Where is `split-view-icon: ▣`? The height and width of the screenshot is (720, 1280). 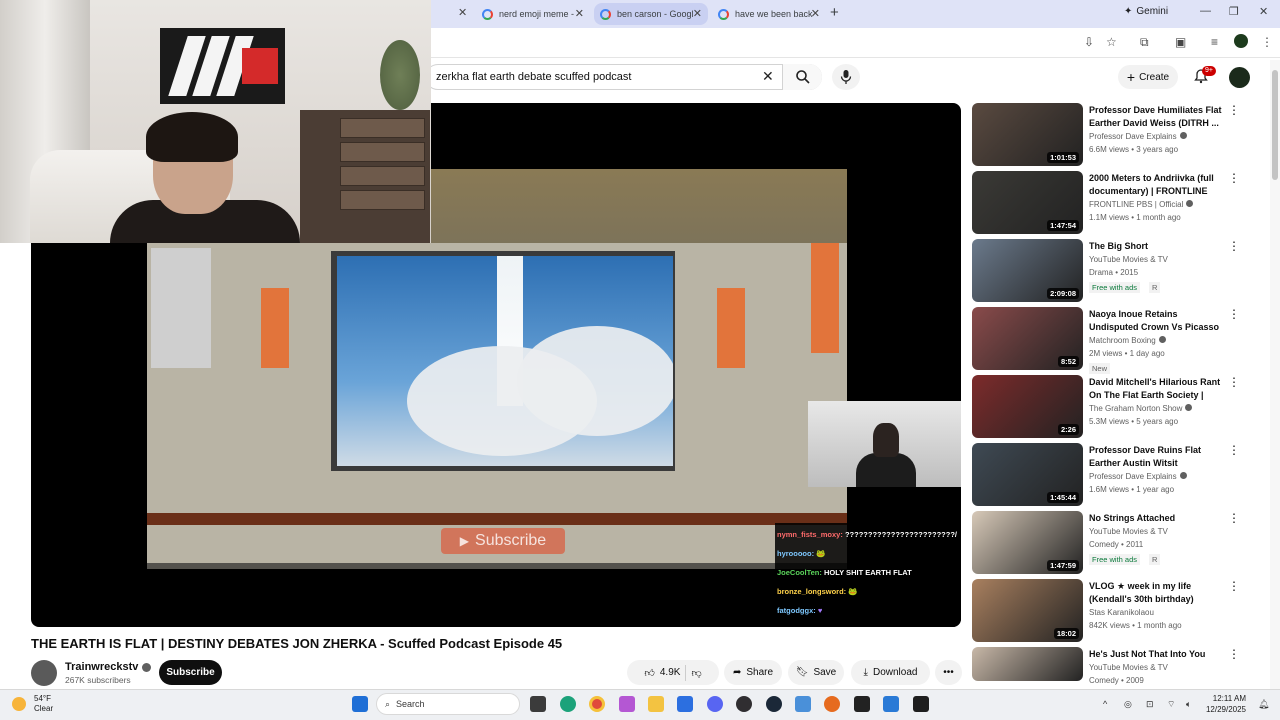 split-view-icon: ▣ is located at coordinates (1180, 42).